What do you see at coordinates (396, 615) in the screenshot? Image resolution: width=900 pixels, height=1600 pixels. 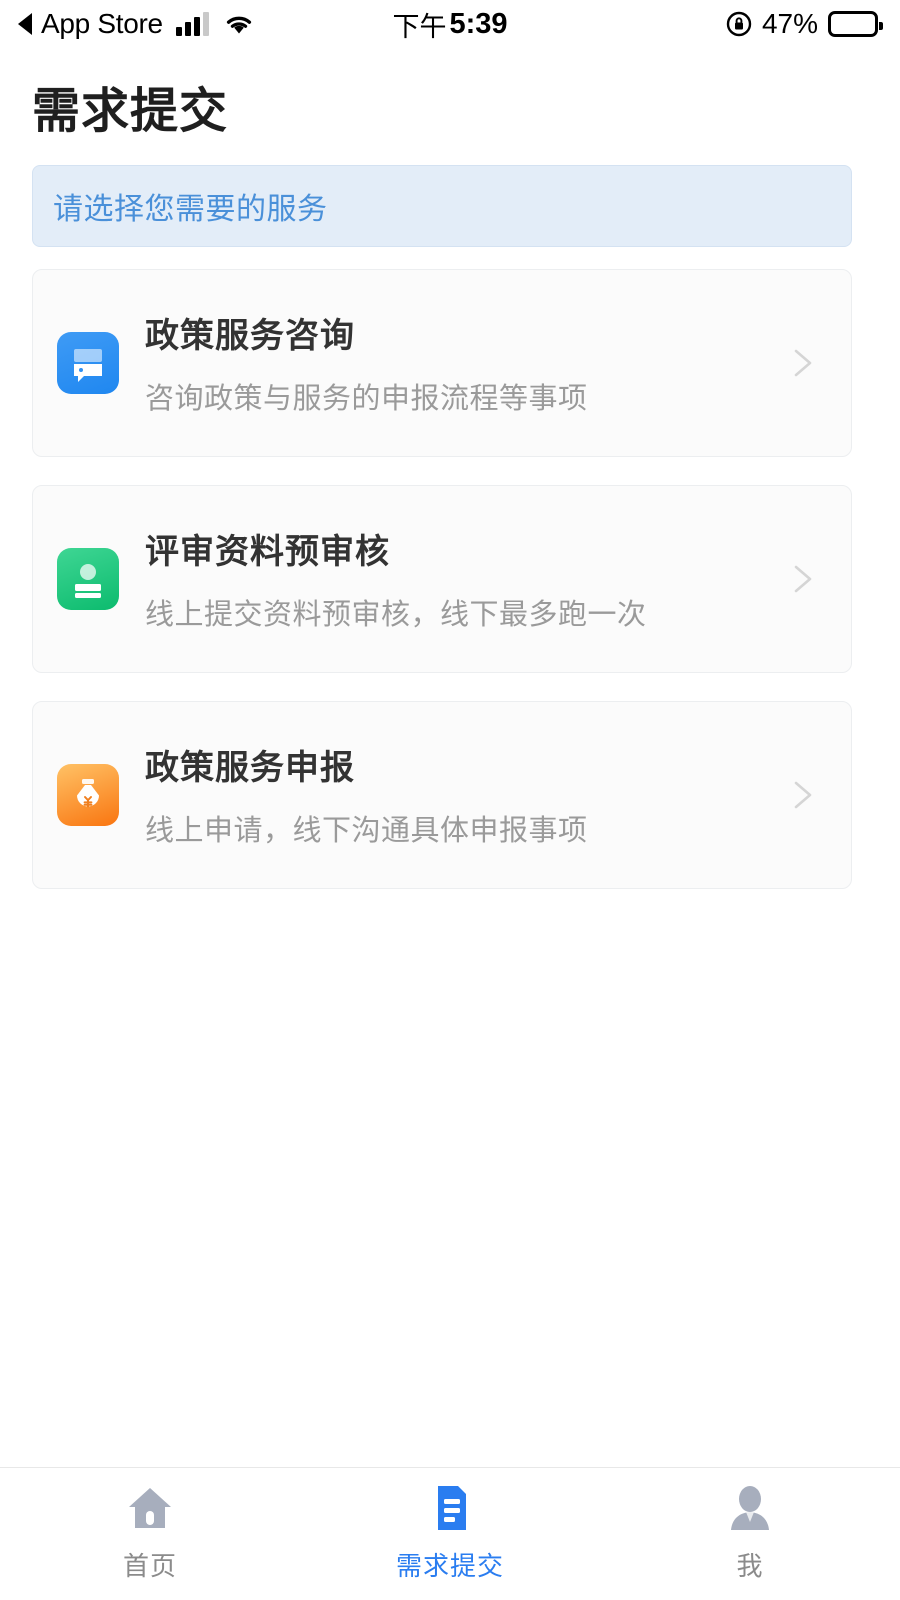 I see `service-card-subtitle: 线上提交资料预审核，线下最多跑一次` at bounding box center [396, 615].